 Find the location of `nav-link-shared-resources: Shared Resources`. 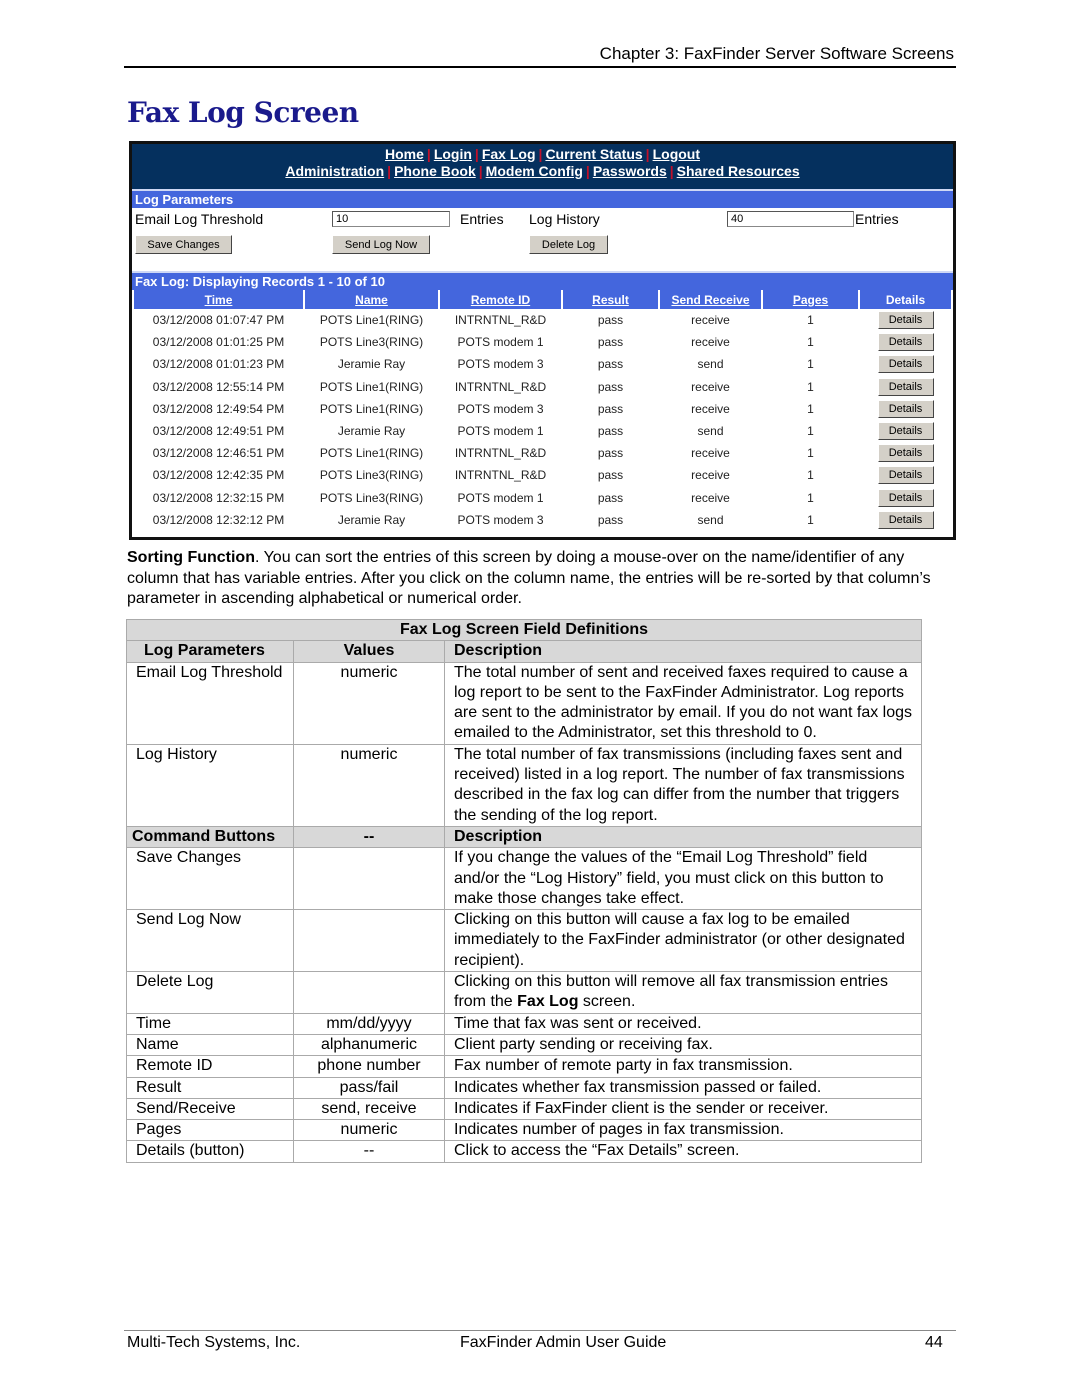

nav-link-shared-resources: Shared Resources is located at coordinates (738, 171).